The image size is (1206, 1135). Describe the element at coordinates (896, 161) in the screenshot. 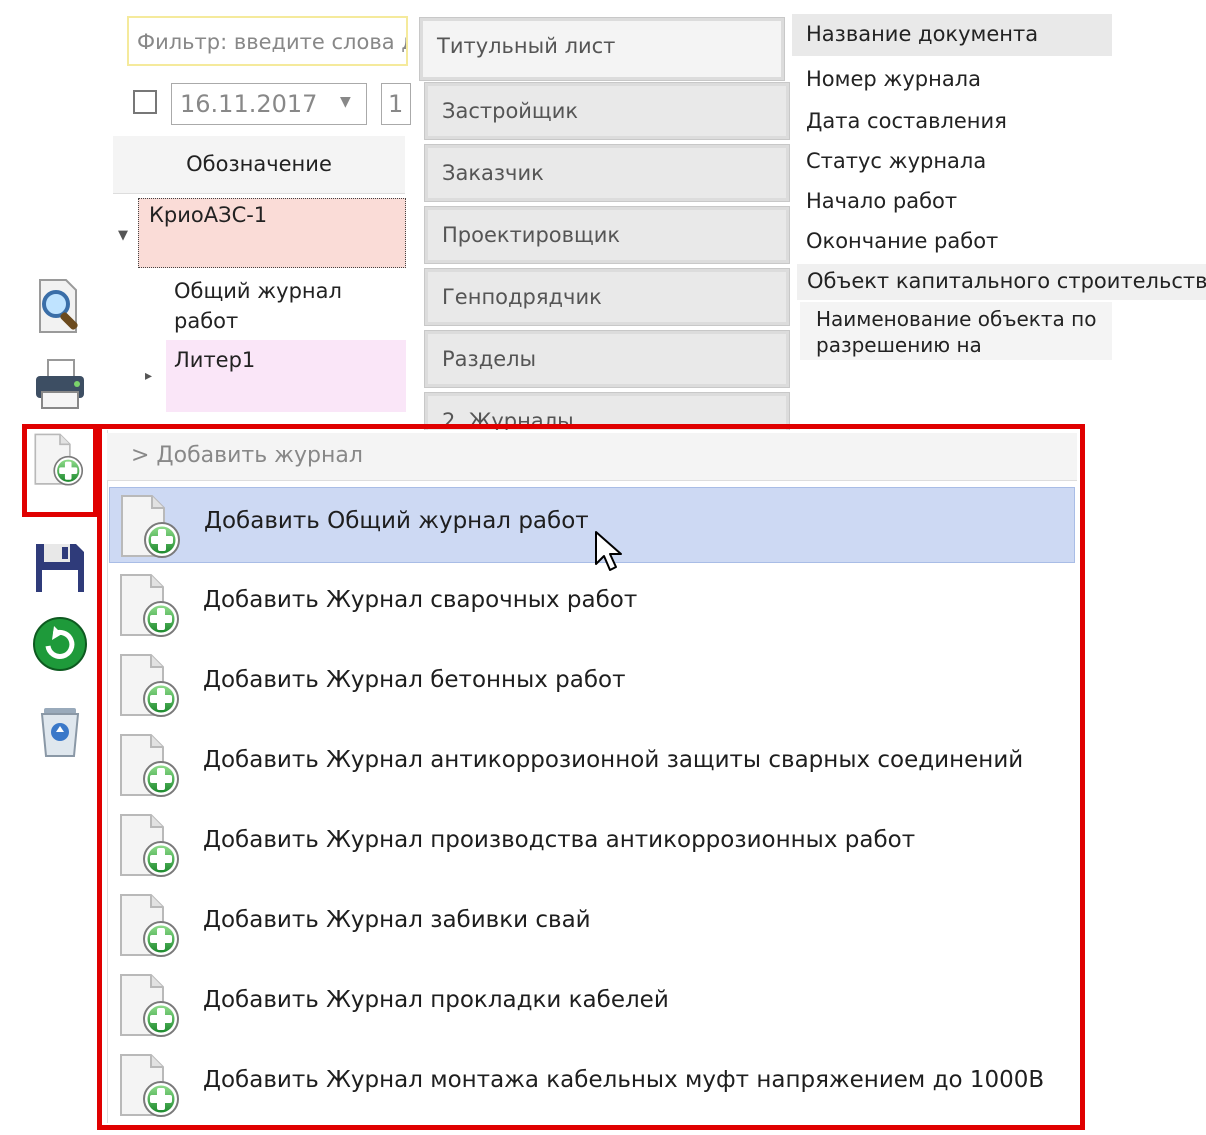

I see `field-journal-status: Статус журнала` at that location.